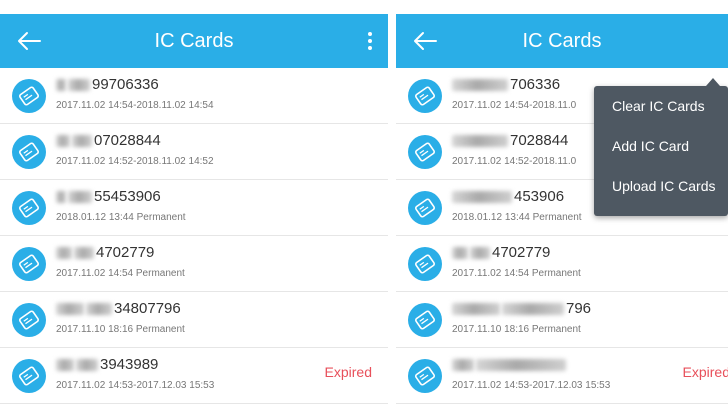  Describe the element at coordinates (539, 140) in the screenshot. I see `card-number: 7028844` at that location.